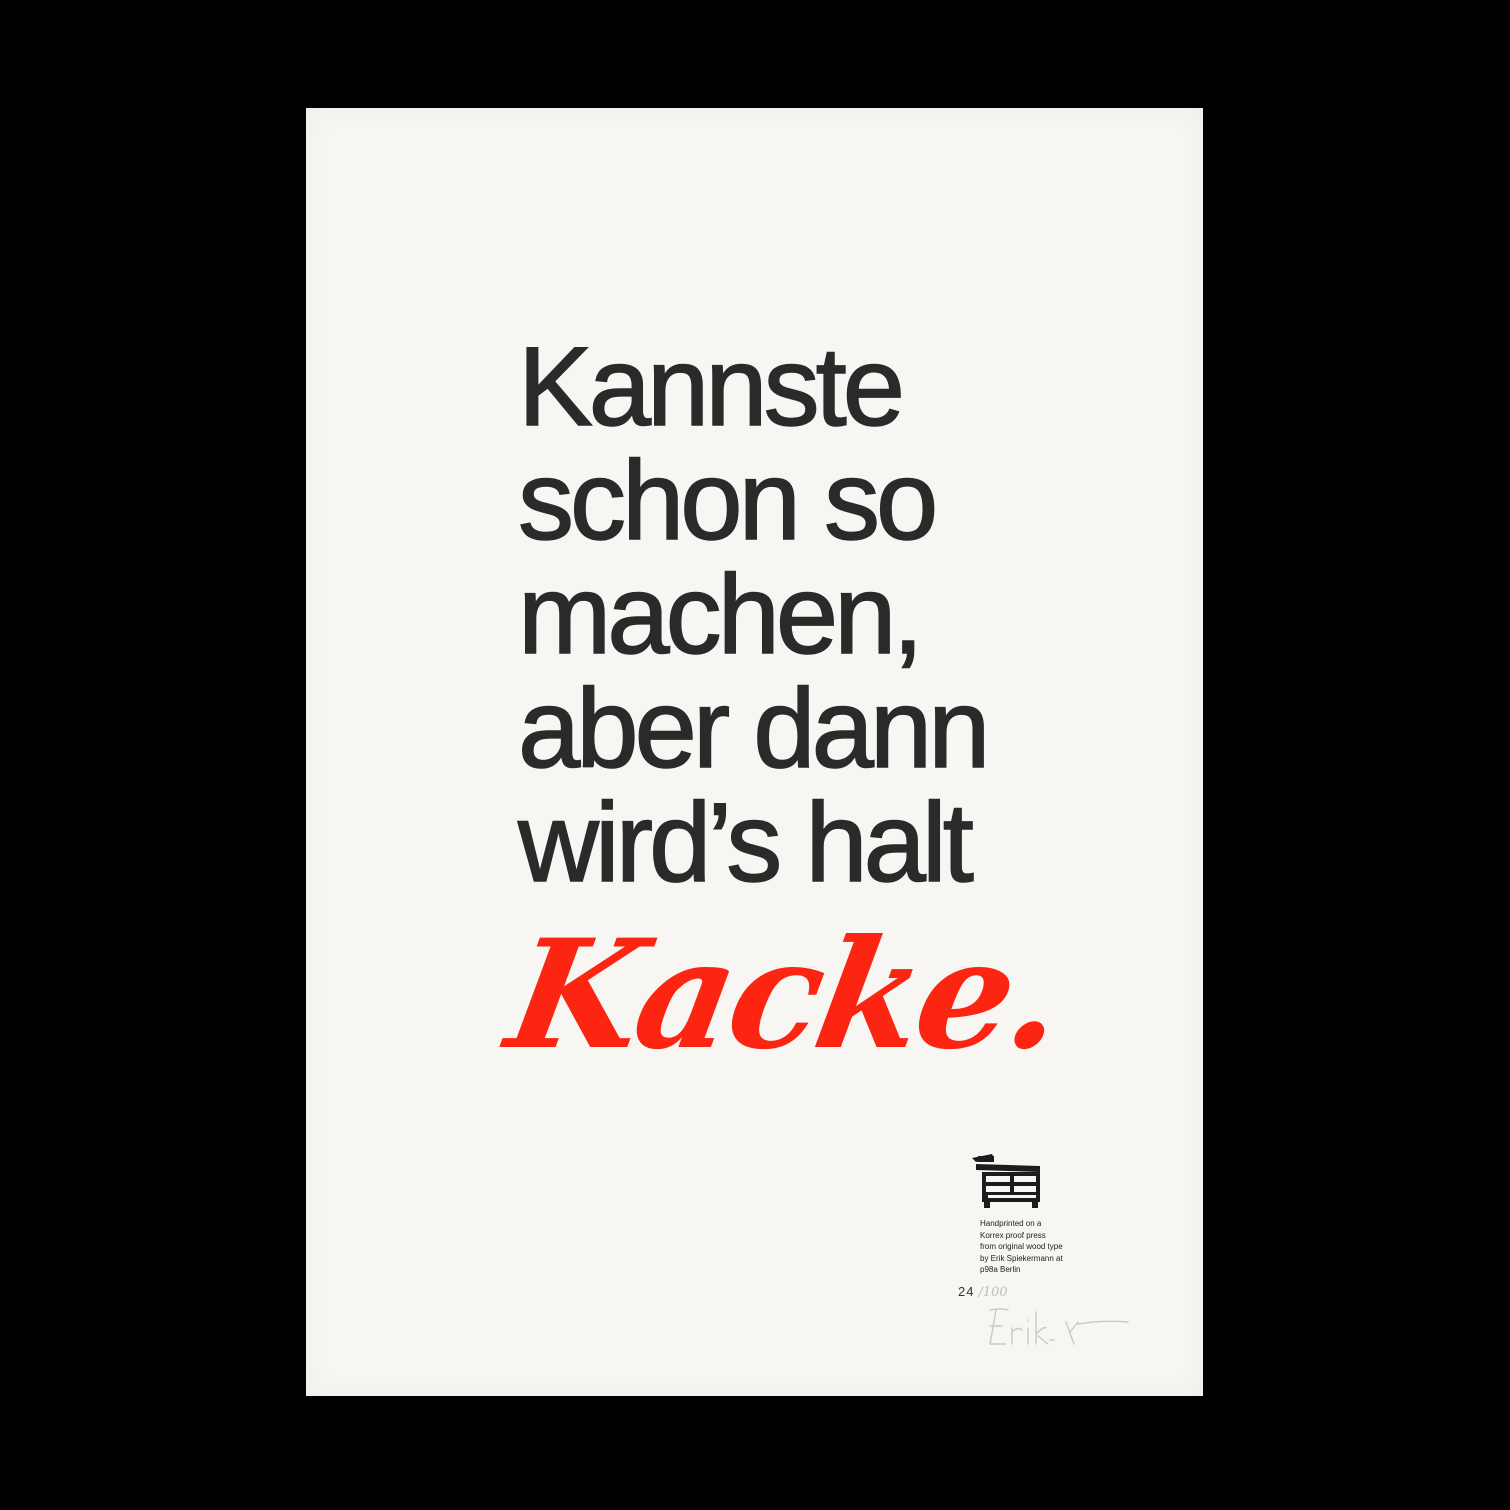 The width and height of the screenshot is (1510, 1510). Describe the element at coordinates (711, 386) in the screenshot. I see `headline-line-1: Kannste` at that location.